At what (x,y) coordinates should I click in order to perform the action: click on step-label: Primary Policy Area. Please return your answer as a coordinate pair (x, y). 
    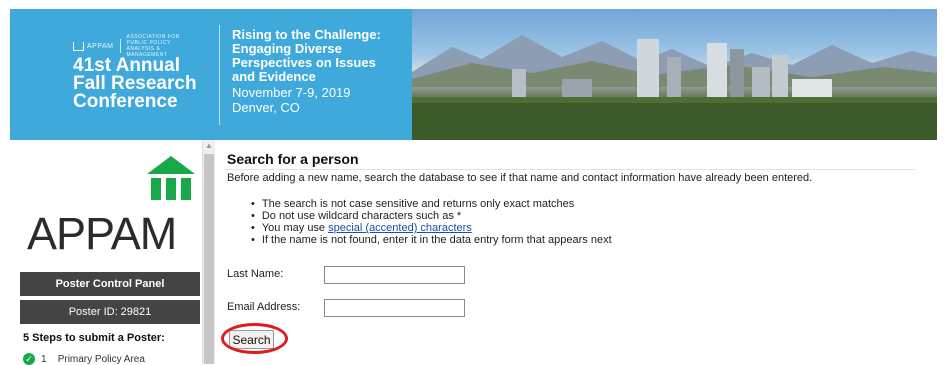
    Looking at the image, I should click on (101, 359).